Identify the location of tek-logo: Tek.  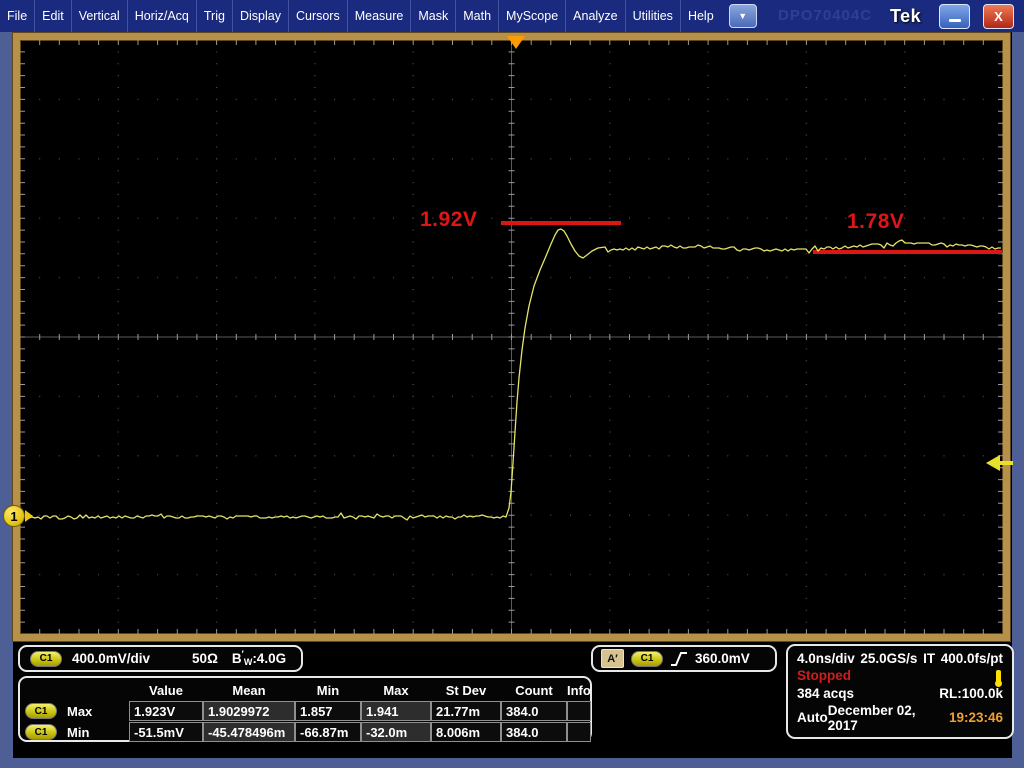
(906, 16).